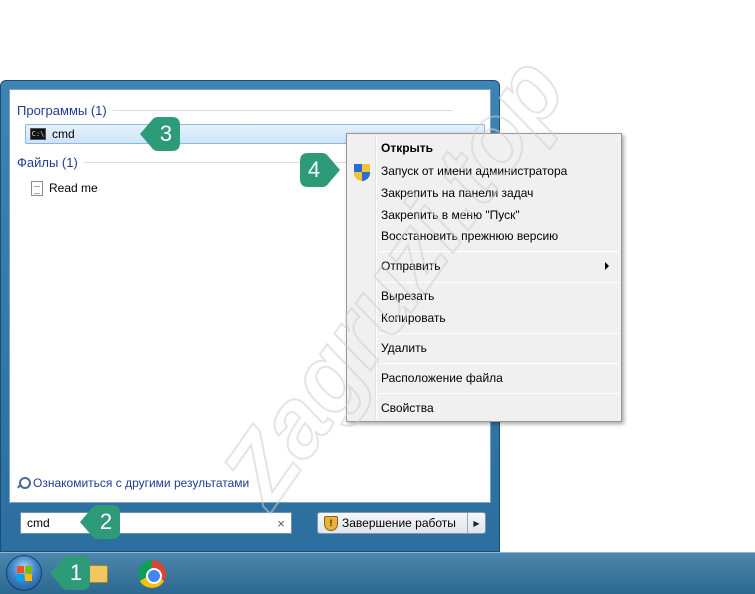 The width and height of the screenshot is (755, 594). What do you see at coordinates (165, 134) in the screenshot?
I see `step-badge-3: 3` at bounding box center [165, 134].